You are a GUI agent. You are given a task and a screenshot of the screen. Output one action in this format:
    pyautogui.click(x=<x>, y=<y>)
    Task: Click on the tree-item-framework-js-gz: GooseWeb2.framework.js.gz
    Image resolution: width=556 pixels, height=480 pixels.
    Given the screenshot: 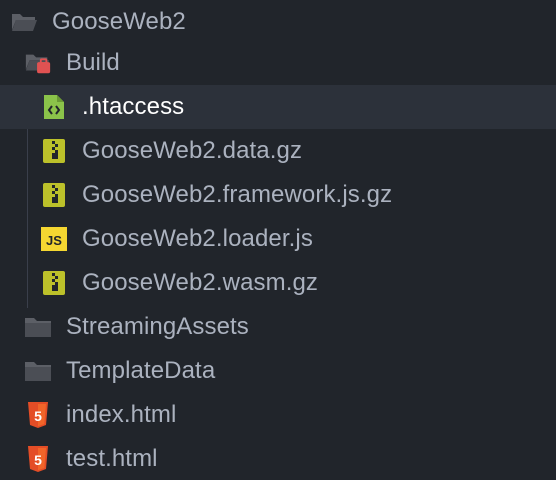 What is the action you would take?
    pyautogui.click(x=278, y=195)
    